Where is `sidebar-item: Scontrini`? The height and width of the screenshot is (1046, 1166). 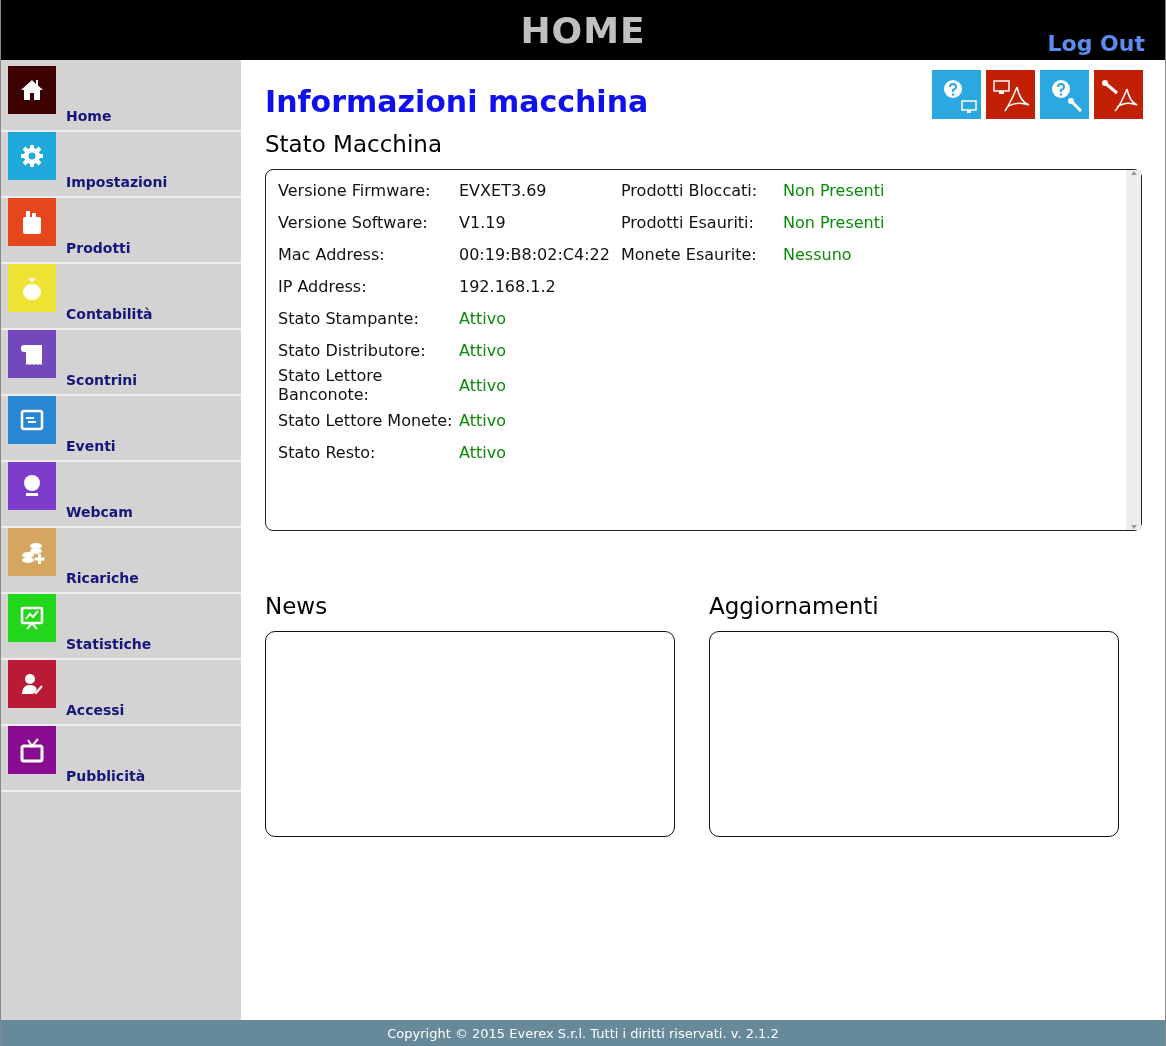 sidebar-item: Scontrini is located at coordinates (121, 363).